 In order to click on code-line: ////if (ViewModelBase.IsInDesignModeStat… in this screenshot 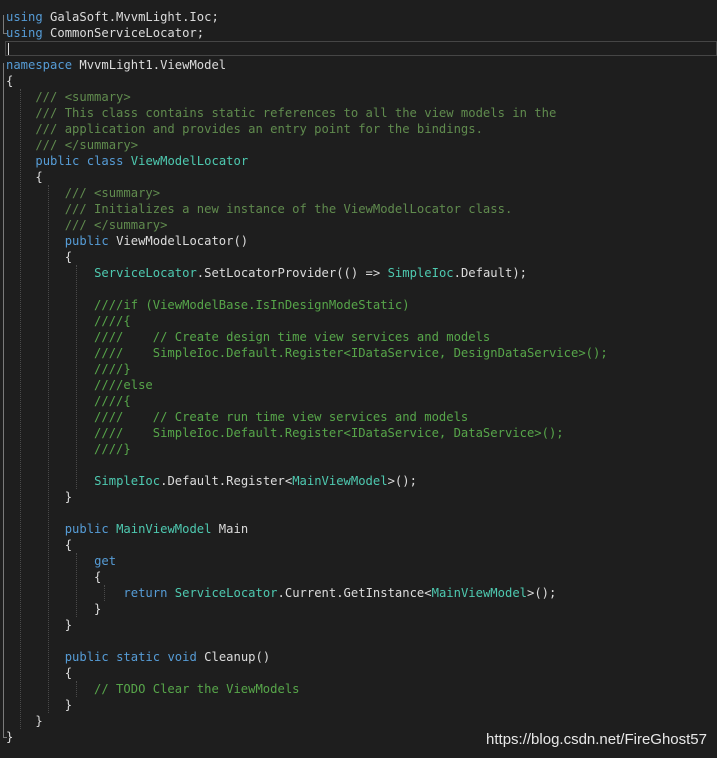, I will do `click(358, 305)`.